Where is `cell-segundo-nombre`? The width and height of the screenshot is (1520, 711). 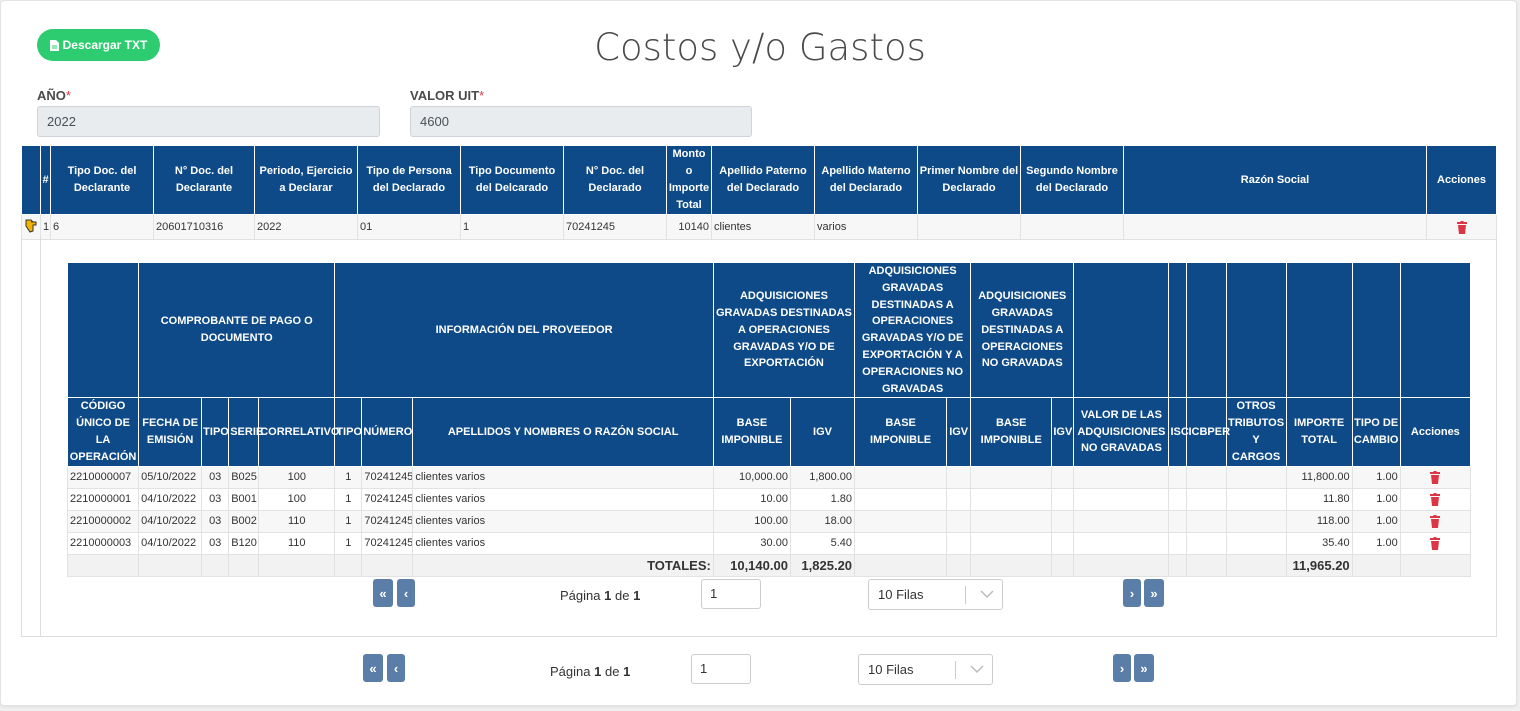 cell-segundo-nombre is located at coordinates (1072, 227).